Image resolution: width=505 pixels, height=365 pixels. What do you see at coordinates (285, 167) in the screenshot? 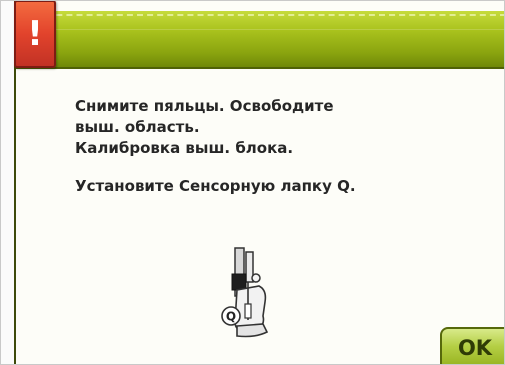
I see `message-spacer` at bounding box center [285, 167].